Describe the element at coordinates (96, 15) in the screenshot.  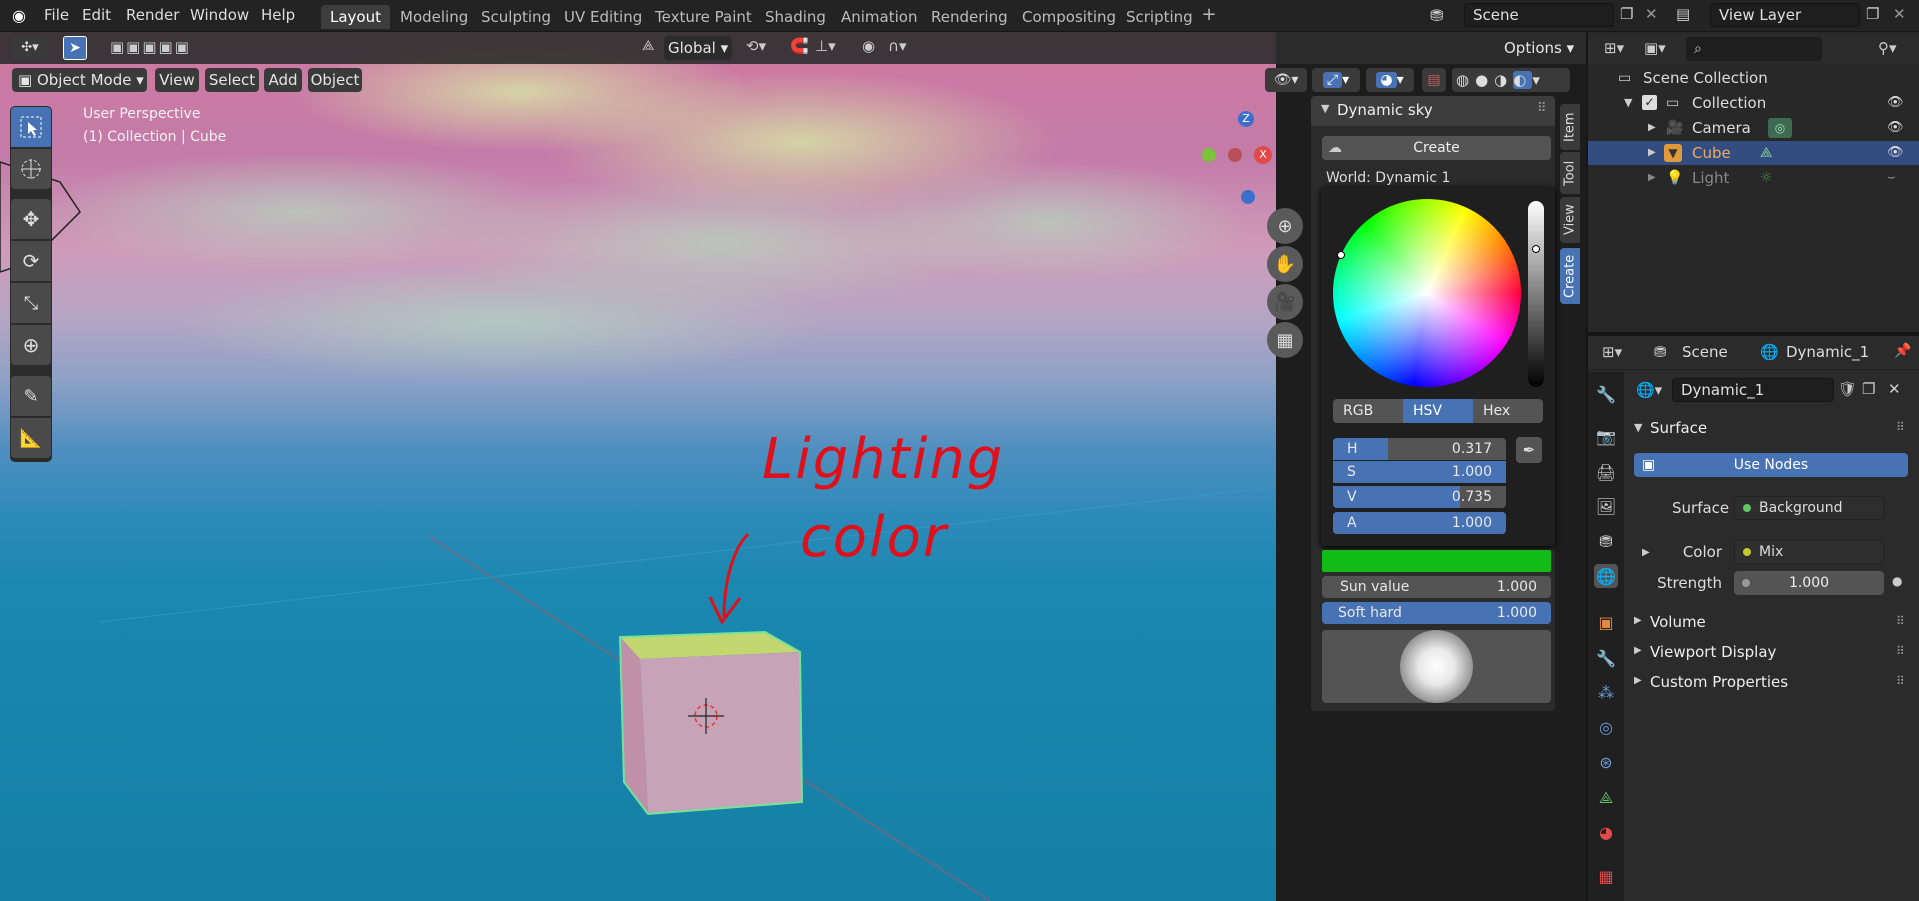
I see `menu-edit: Edit` at that location.